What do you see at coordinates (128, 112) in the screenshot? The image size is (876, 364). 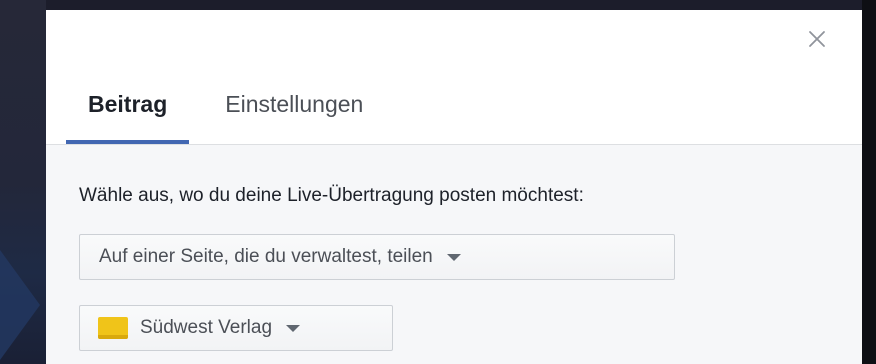 I see `tab-beitrag: Beitrag` at bounding box center [128, 112].